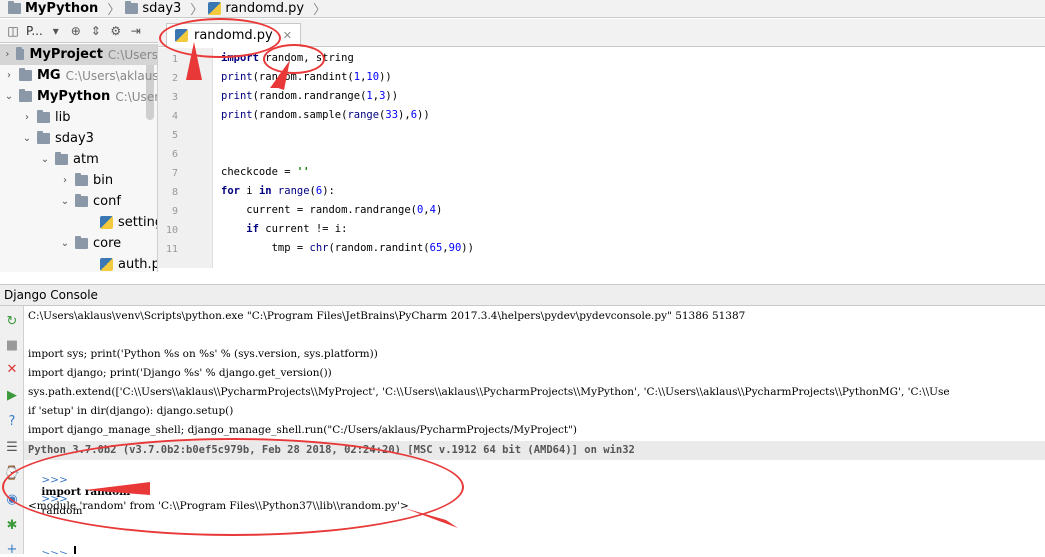  Describe the element at coordinates (431, 518) in the screenshot. I see `arrow-left-random-path` at that location.